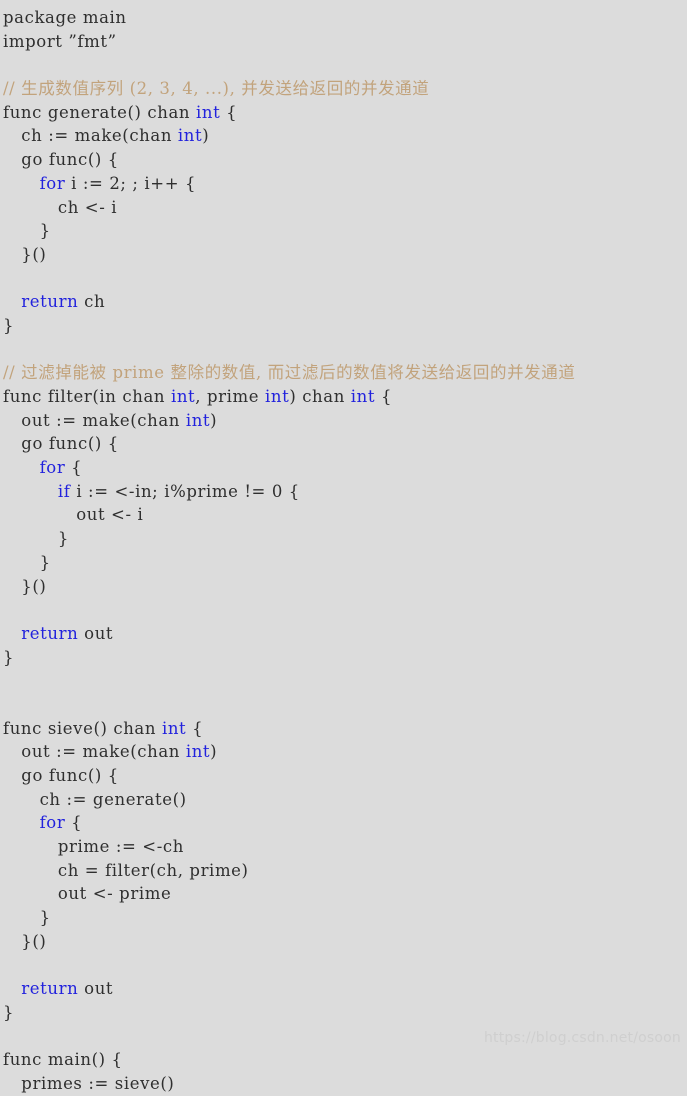 The height and width of the screenshot is (1096, 687). I want to click on code-token-plain: func generate() chan, so click(99, 112).